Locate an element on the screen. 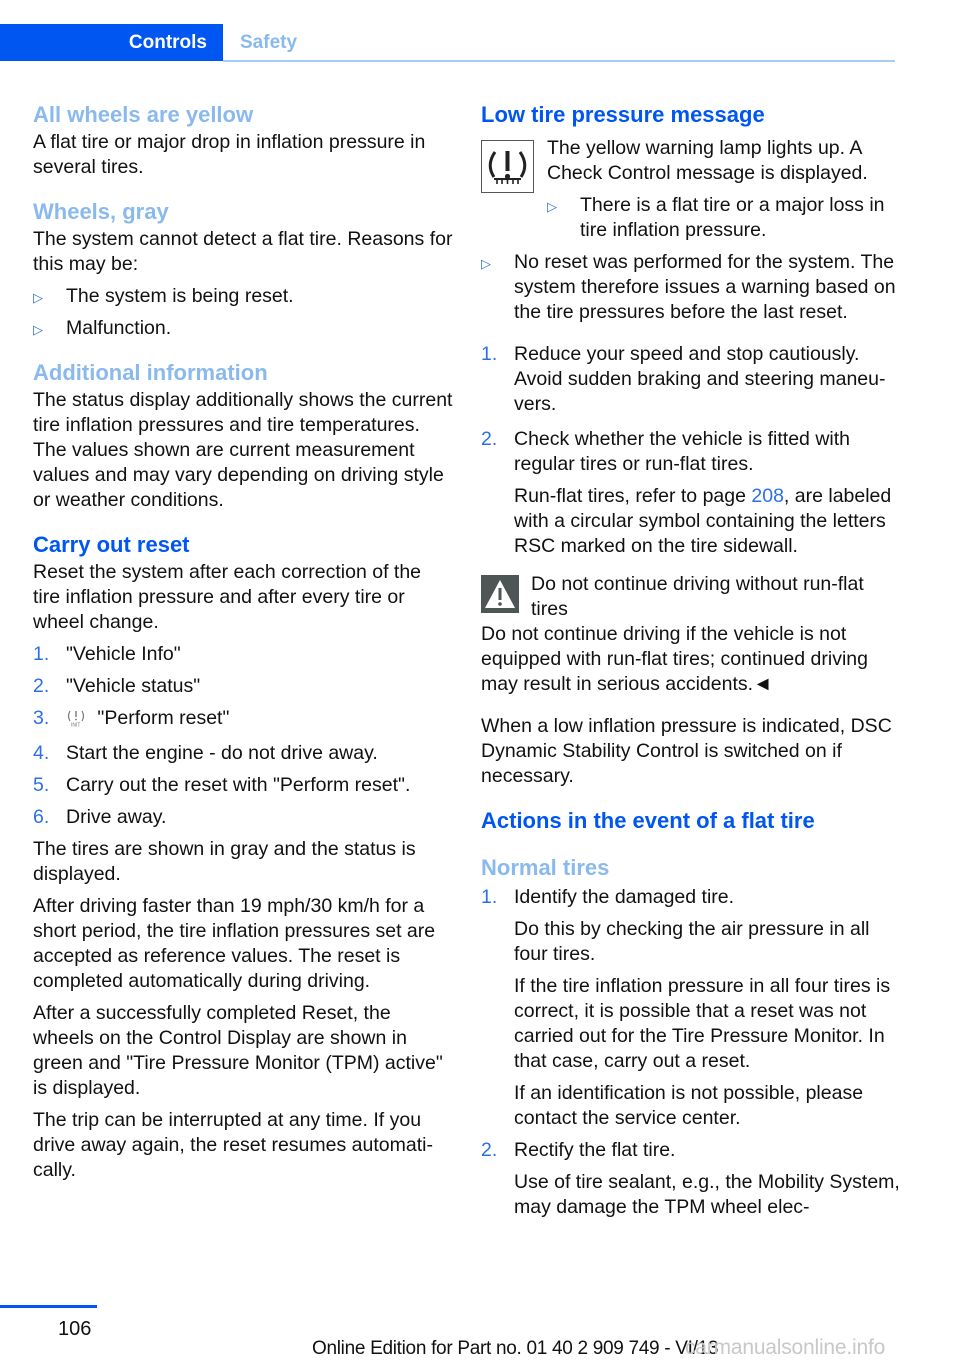  step-item: 3. INIT "Perform reset" is located at coordinates (243, 720).